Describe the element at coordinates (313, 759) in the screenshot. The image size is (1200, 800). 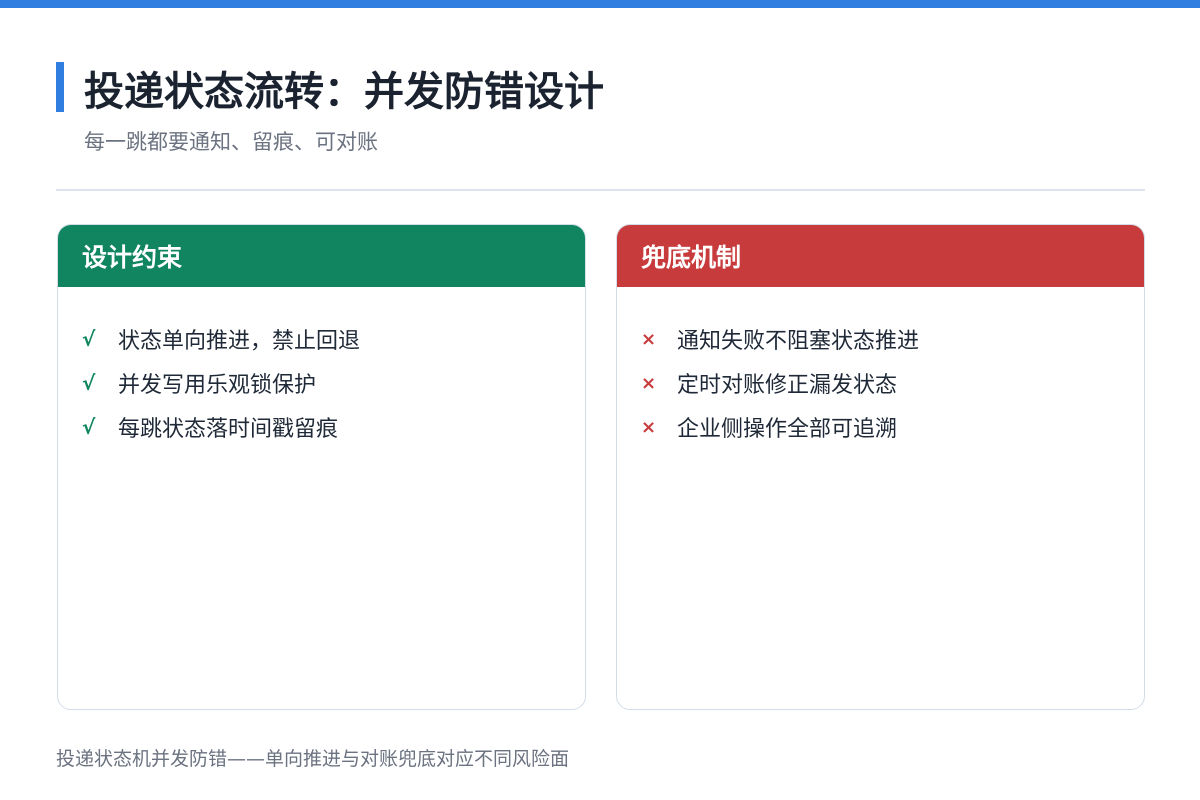
I see `footer-caption: 投递状态机并发防错——单向推进与对账兜底对应不同风险面` at that location.